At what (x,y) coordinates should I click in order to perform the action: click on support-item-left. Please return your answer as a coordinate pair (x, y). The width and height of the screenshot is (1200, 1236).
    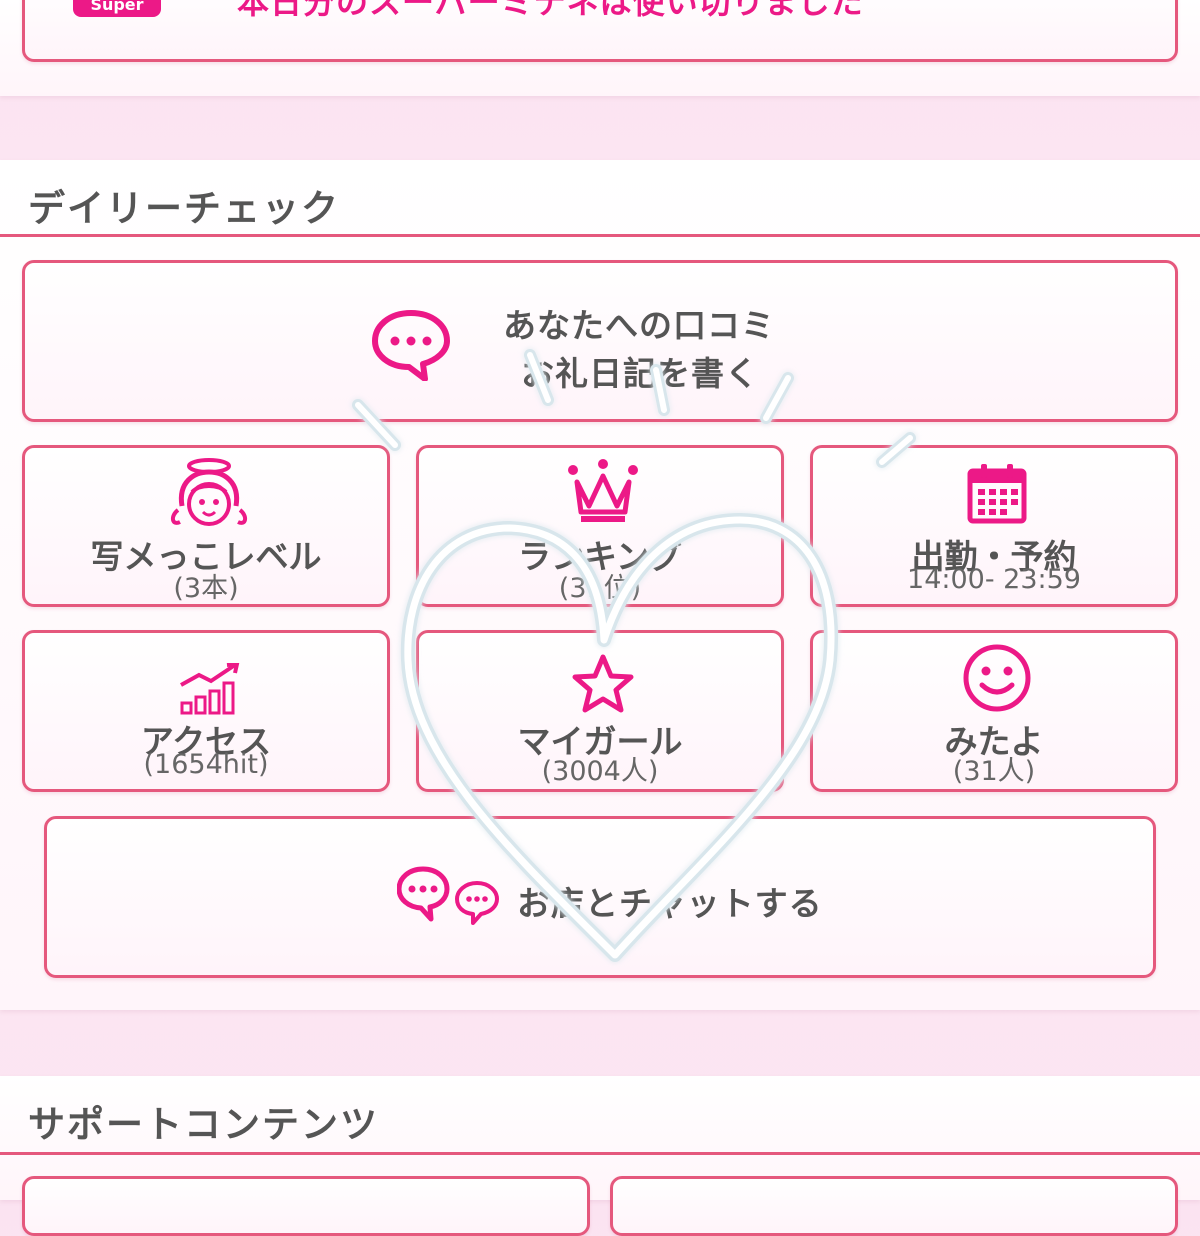
    Looking at the image, I should click on (306, 1206).